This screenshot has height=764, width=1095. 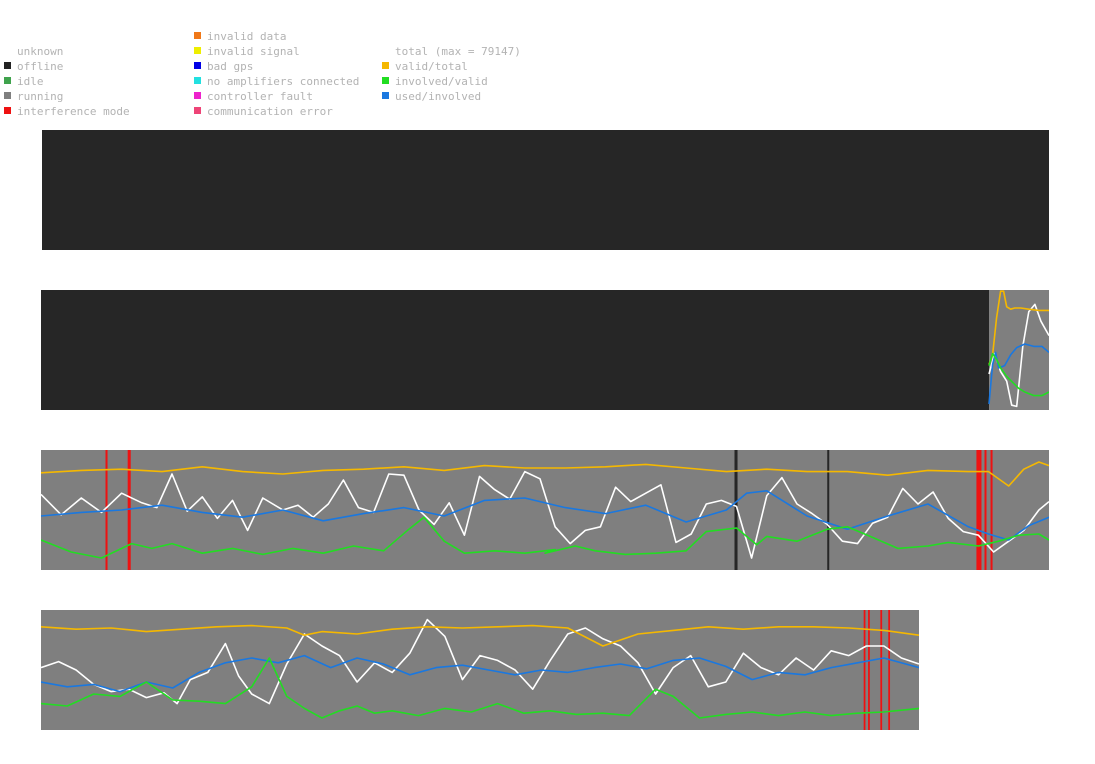 What do you see at coordinates (458, 51) in the screenshot?
I see `legend-label: total (max = 79147)` at bounding box center [458, 51].